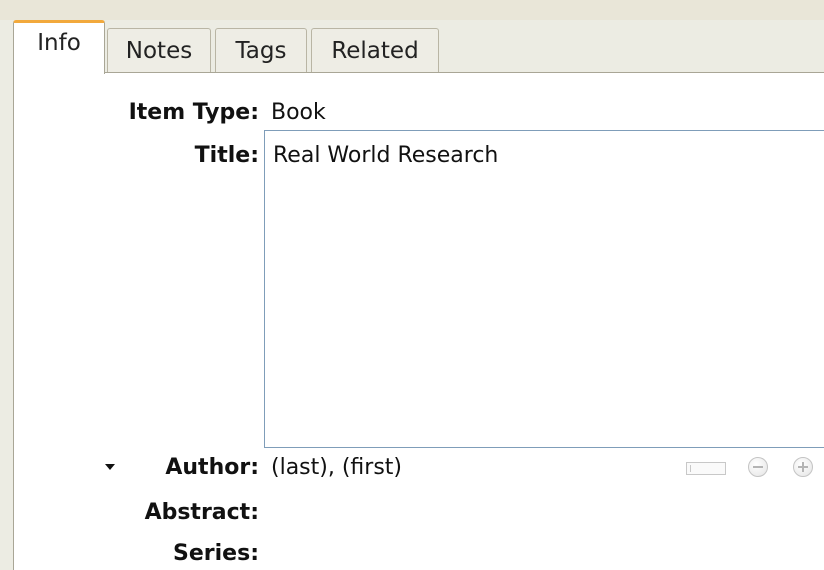  Describe the element at coordinates (758, 467) in the screenshot. I see `minus-circle-icon` at that location.